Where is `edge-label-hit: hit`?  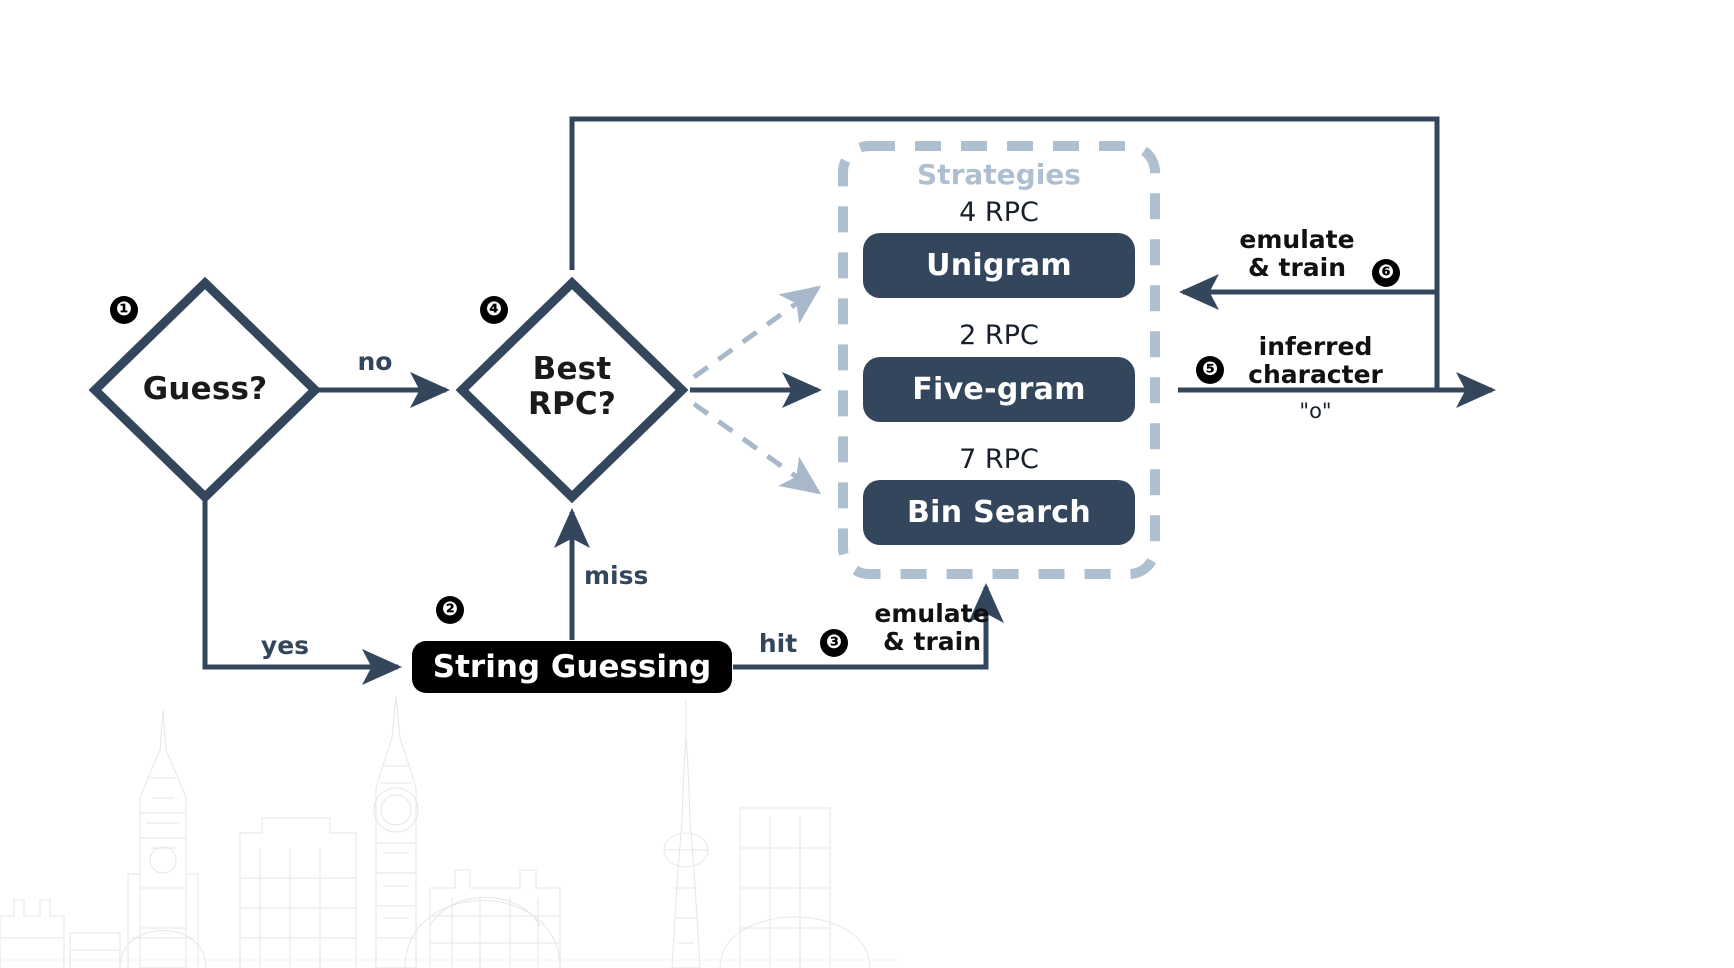
edge-label-hit: hit is located at coordinates (778, 643).